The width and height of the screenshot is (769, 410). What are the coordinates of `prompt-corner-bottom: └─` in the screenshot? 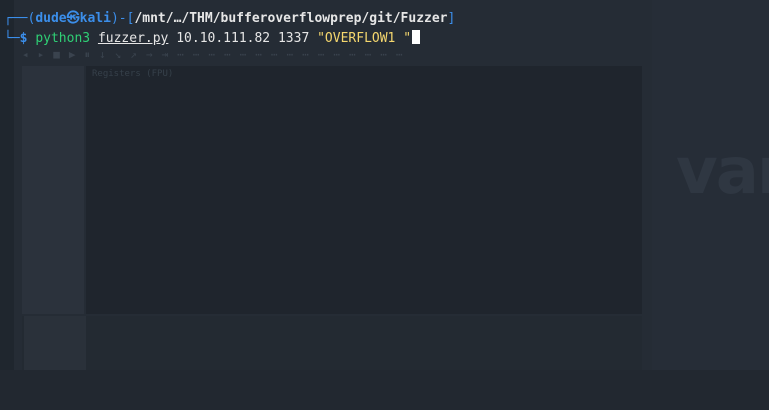 It's located at (12, 38).